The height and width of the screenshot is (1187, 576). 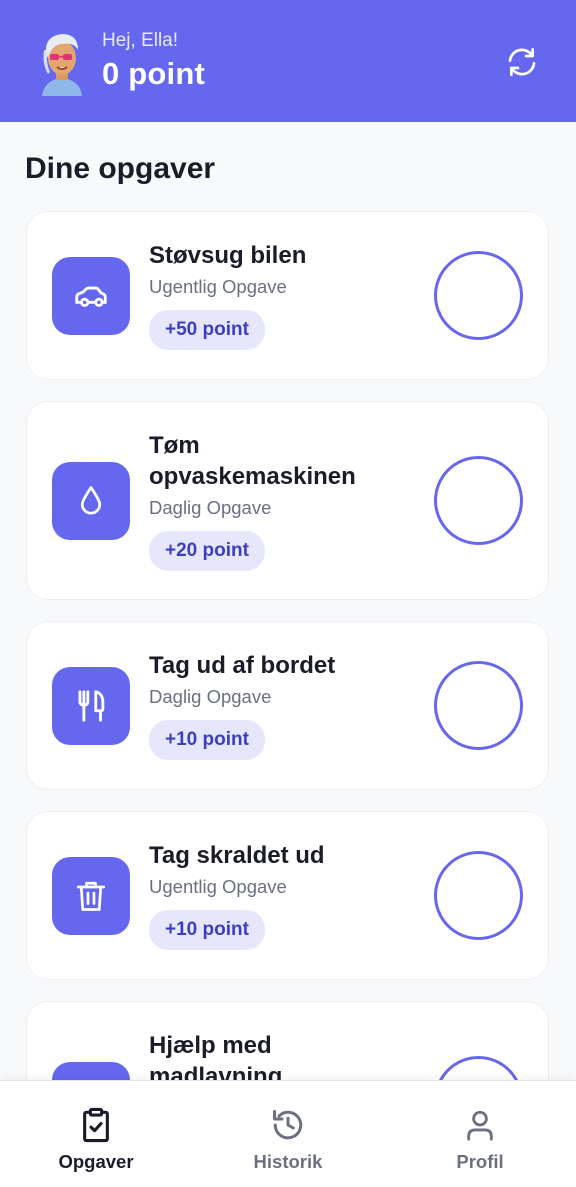 I want to click on nav-label: Opgaver, so click(x=96, y=1161).